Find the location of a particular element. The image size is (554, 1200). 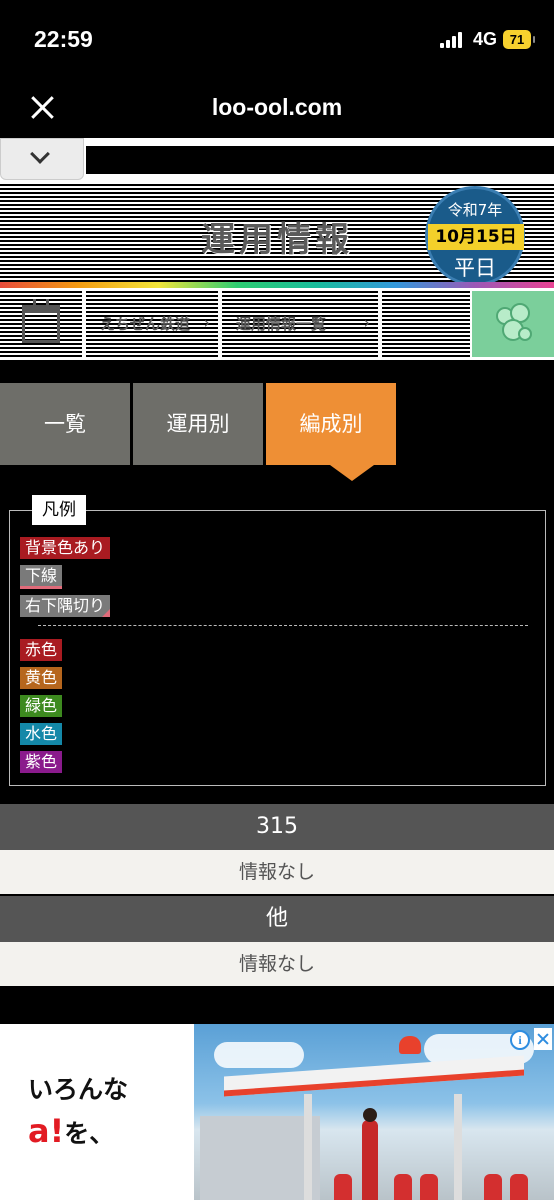

view-tabs: 一覧 運用別 編成別 is located at coordinates (277, 424).